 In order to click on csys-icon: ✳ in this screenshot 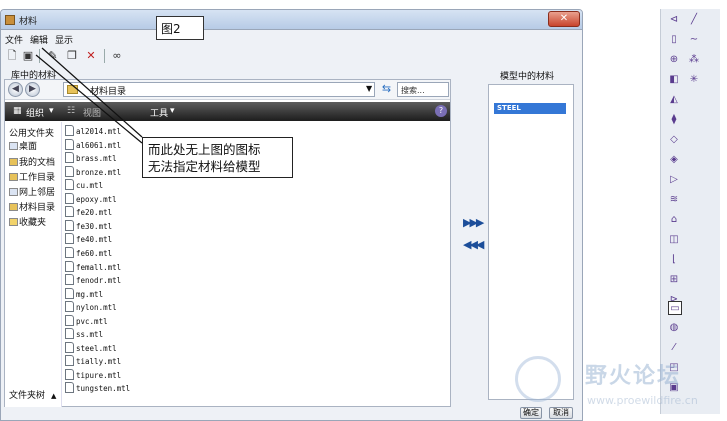, I will do `click(694, 80)`.